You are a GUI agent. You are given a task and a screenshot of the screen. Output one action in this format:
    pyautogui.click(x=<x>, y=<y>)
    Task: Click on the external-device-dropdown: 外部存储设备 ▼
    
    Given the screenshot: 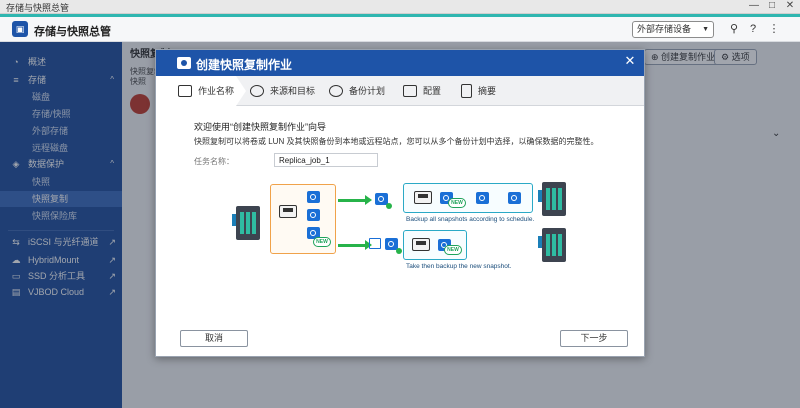 What is the action you would take?
    pyautogui.click(x=673, y=29)
    